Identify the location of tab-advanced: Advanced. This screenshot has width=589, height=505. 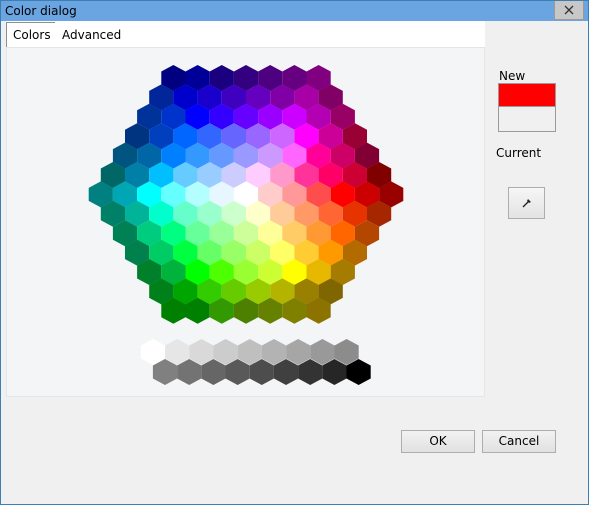
(92, 35).